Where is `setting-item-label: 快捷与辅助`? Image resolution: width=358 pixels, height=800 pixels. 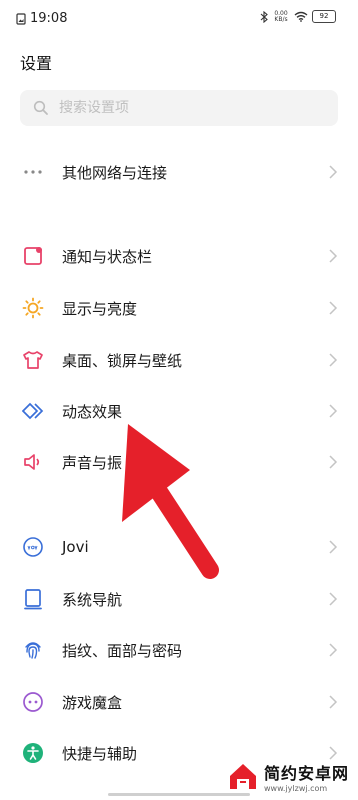 setting-item-label: 快捷与辅助 is located at coordinates (100, 753).